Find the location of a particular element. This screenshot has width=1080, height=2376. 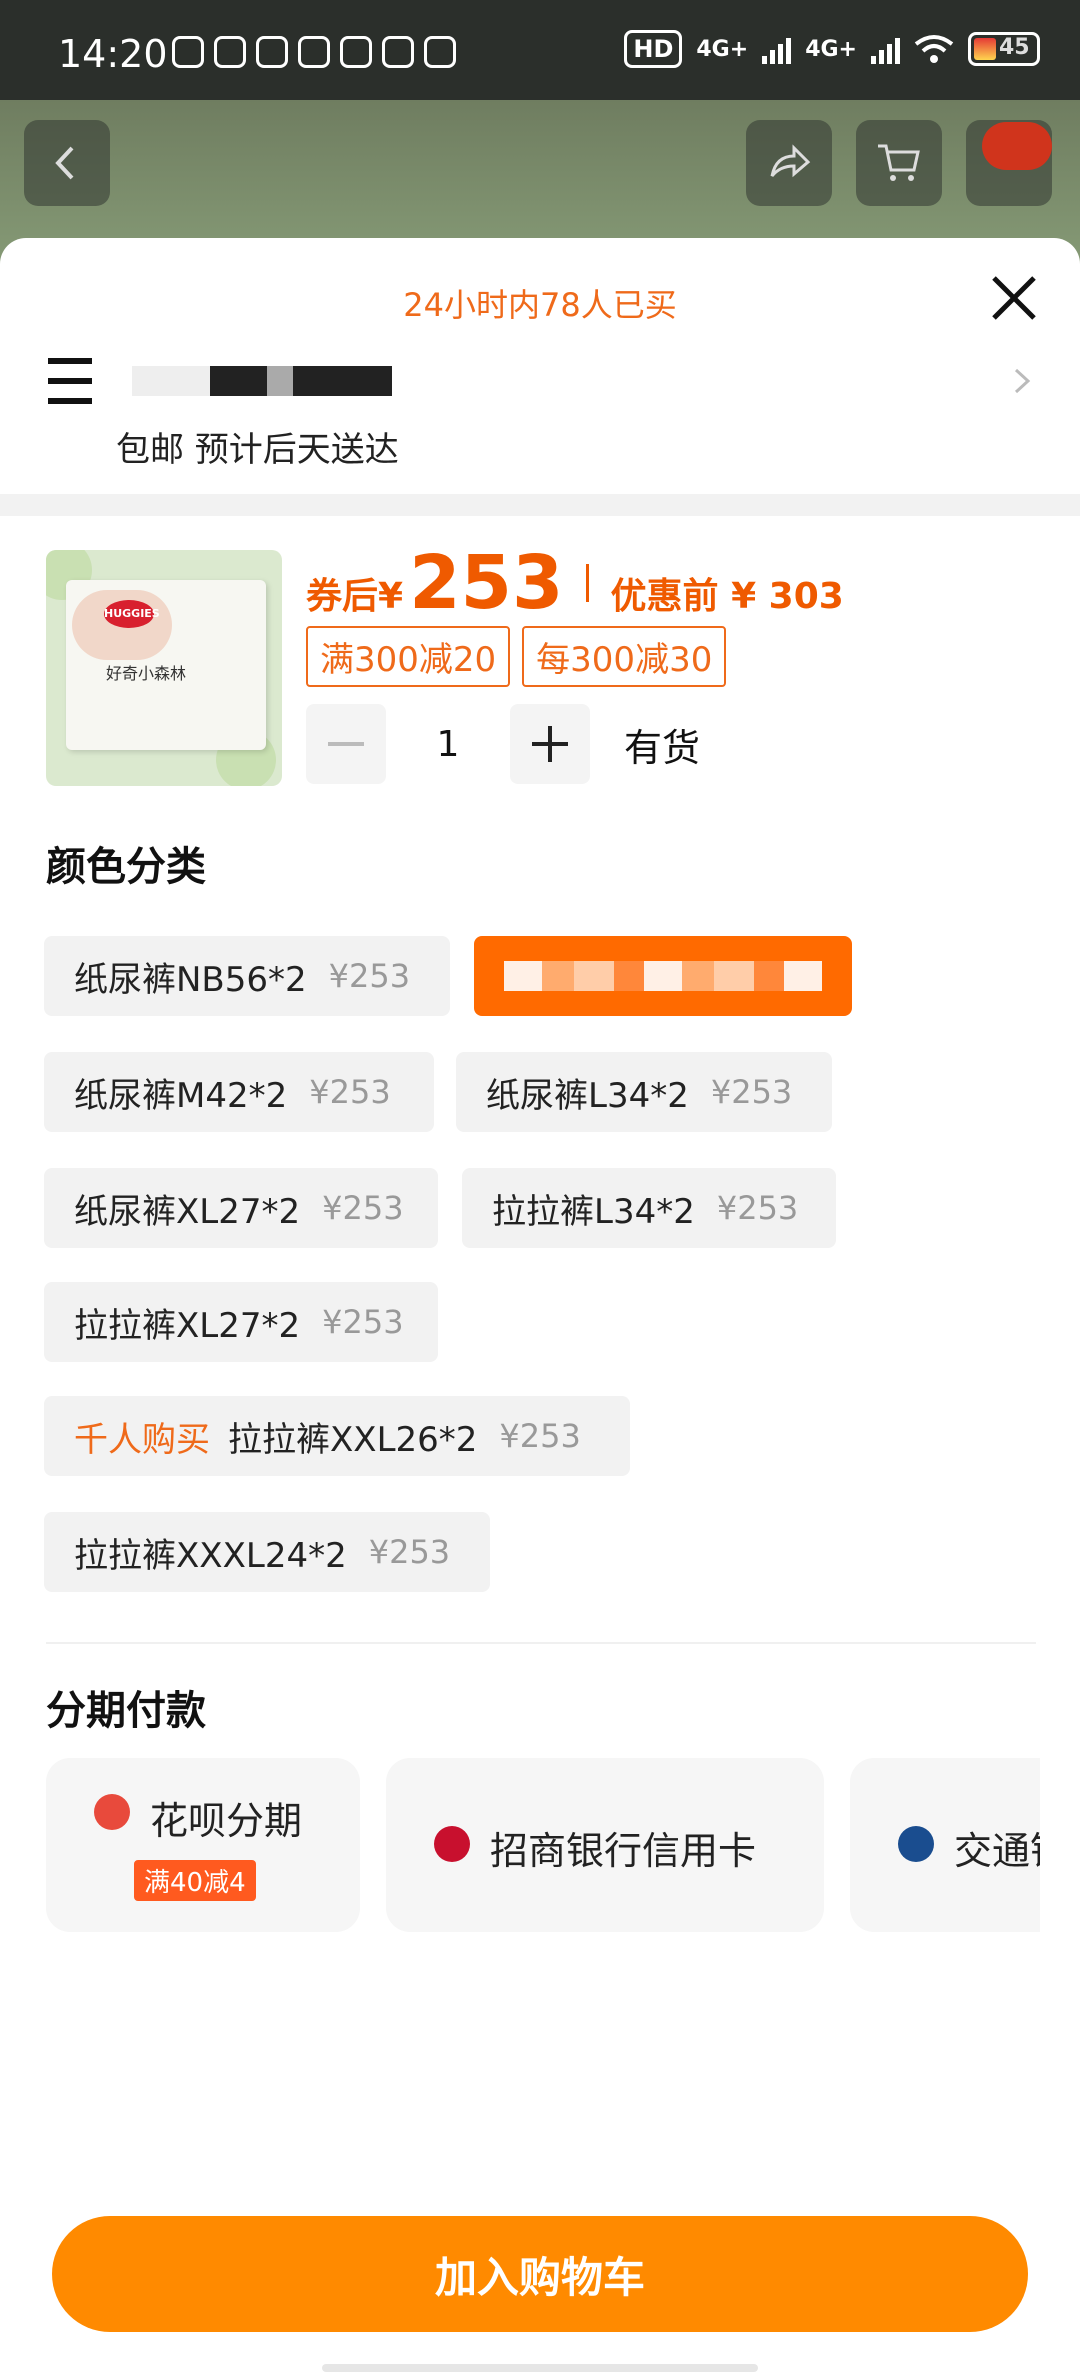

back-button is located at coordinates (67, 163).